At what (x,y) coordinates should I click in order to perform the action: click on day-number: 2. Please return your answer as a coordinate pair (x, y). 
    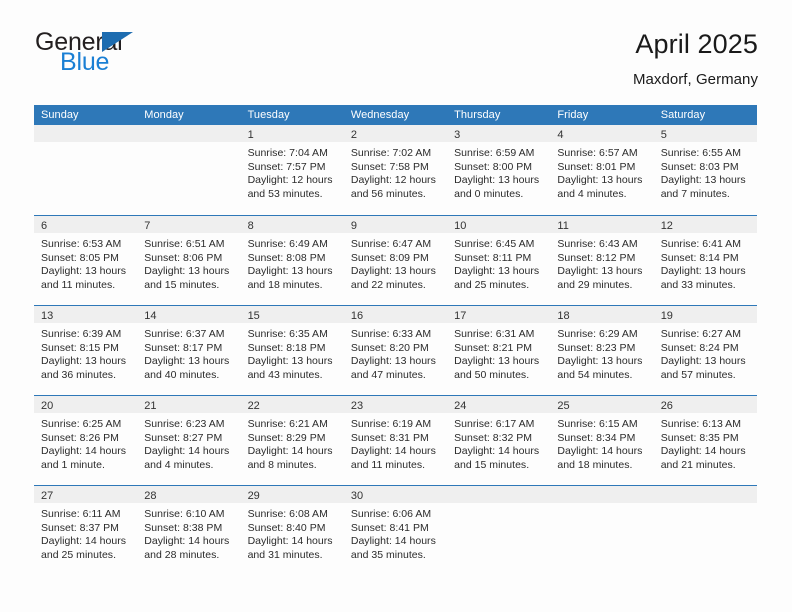
    Looking at the image, I should click on (353, 135).